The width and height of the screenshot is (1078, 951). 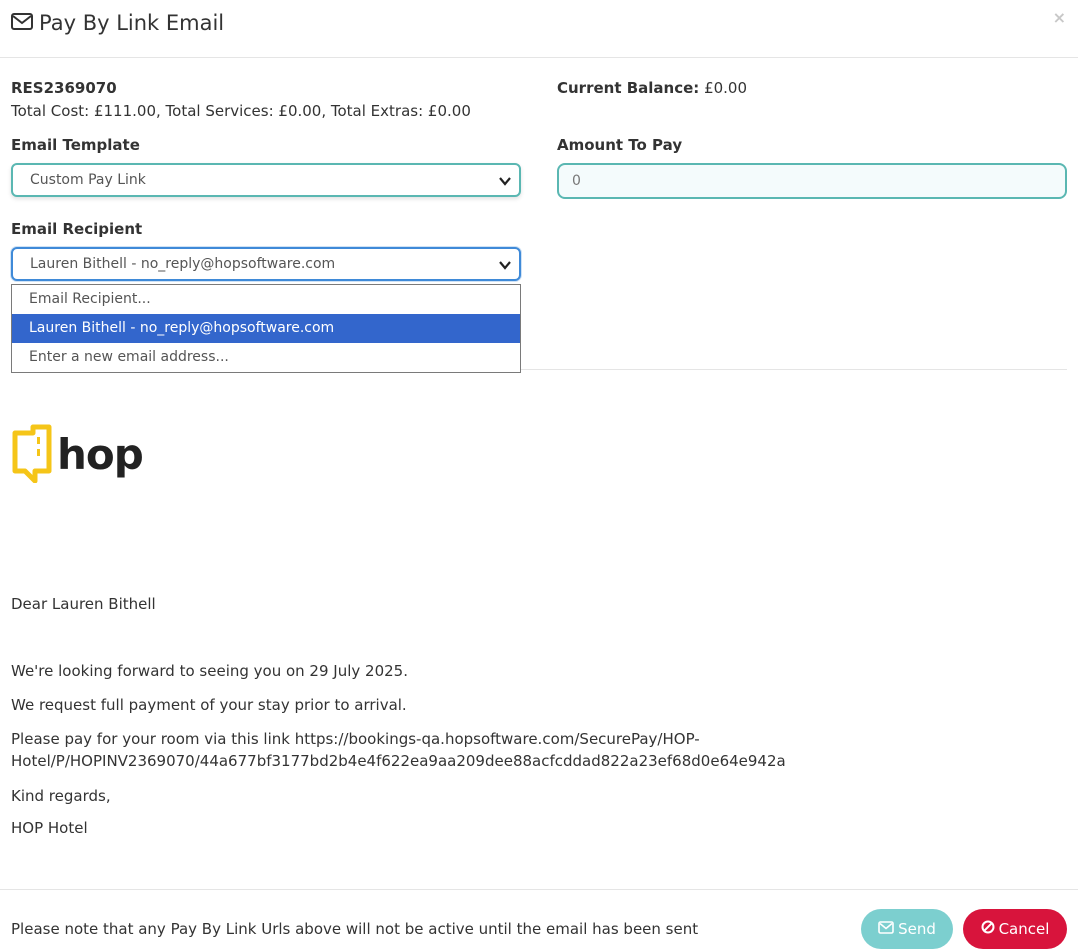 What do you see at coordinates (266, 180) in the screenshot?
I see `email-template-select: Custom Pay Link` at bounding box center [266, 180].